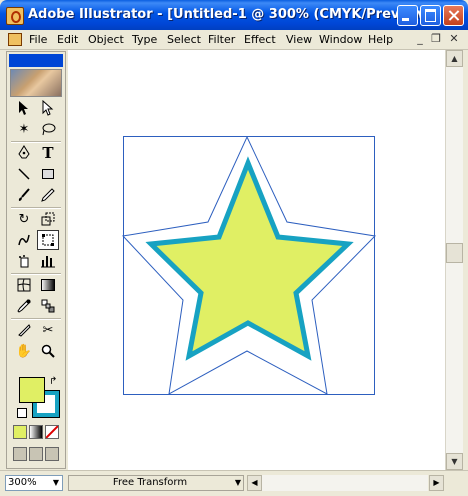 The height and width of the screenshot is (496, 468). I want to click on app-icon, so click(15, 16).